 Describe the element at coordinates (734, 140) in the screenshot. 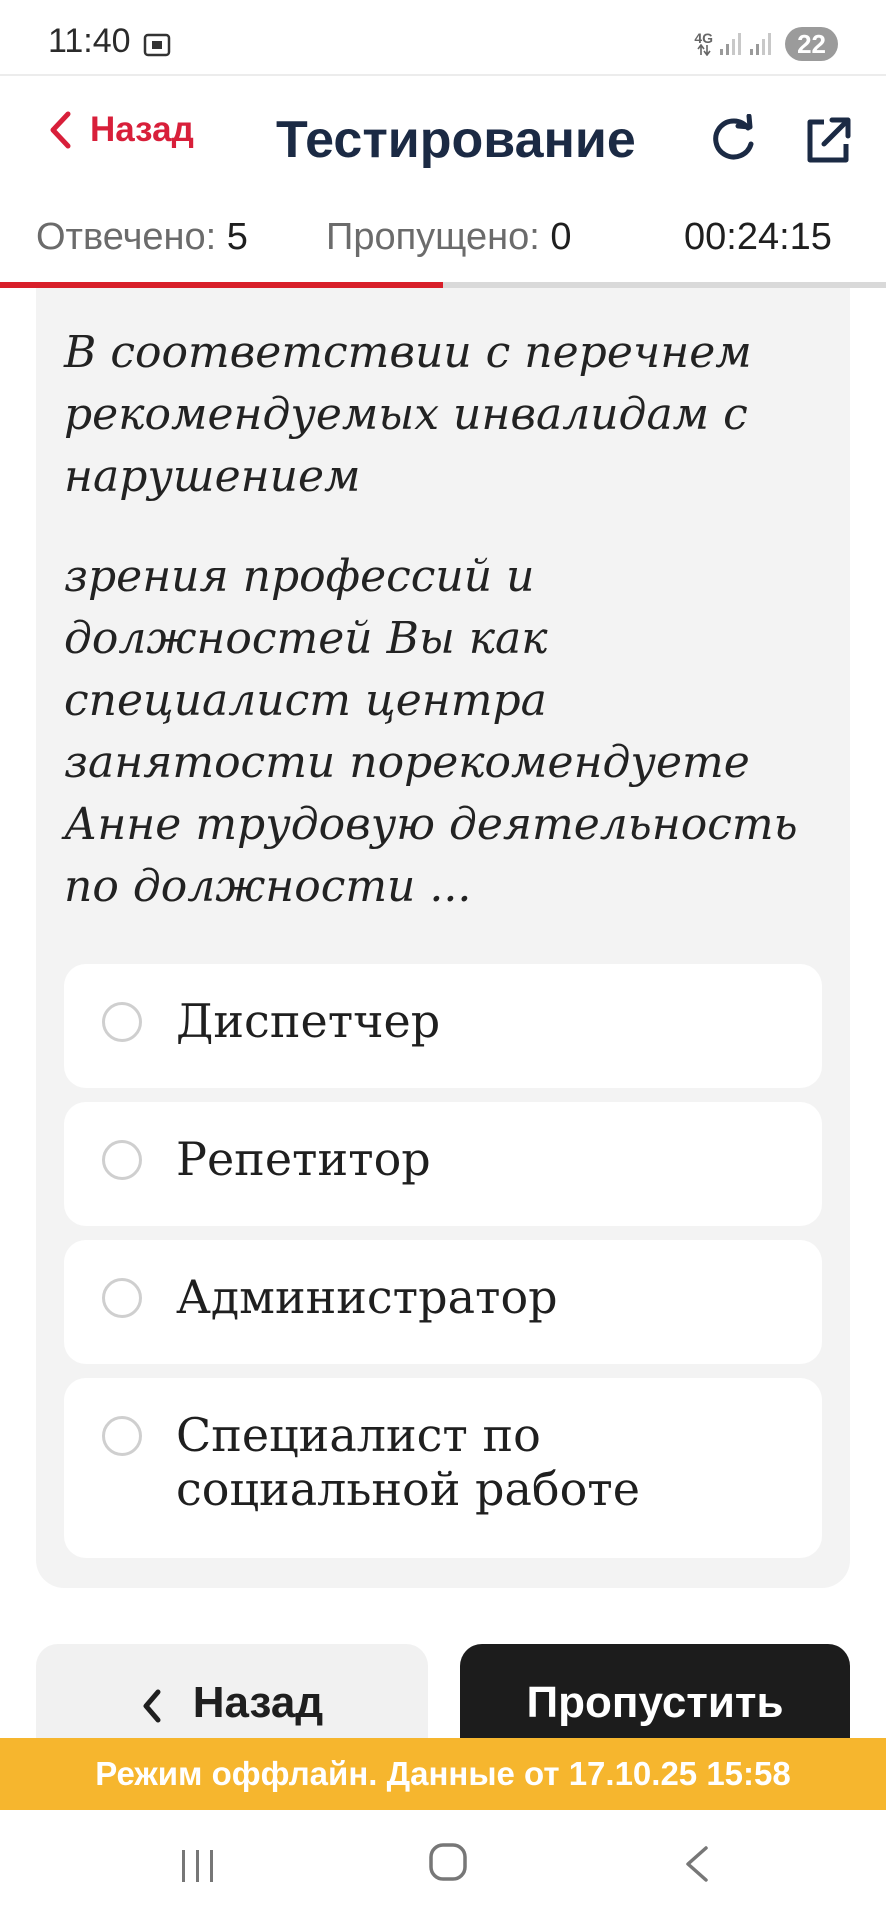

I see `refresh-icon` at that location.